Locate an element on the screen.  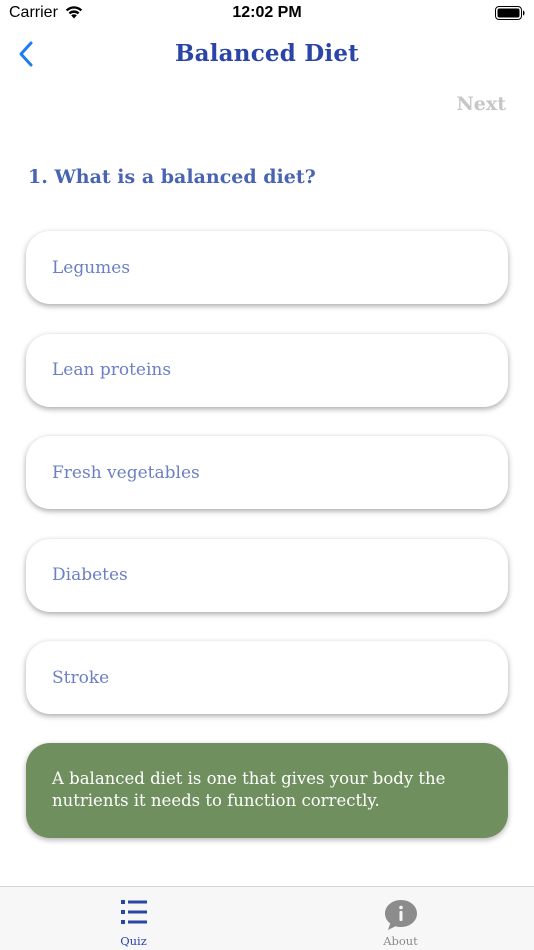
clock: 12:02 PM is located at coordinates (267, 12).